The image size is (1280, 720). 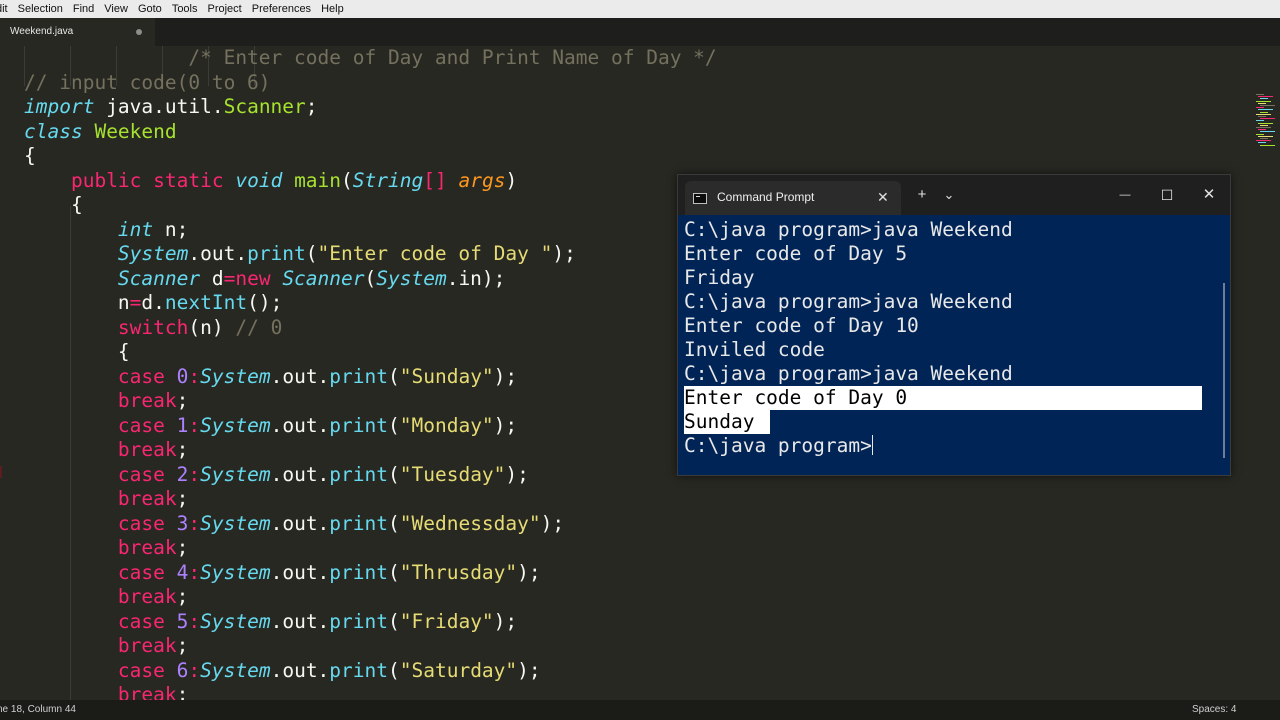 I want to click on code-line: switch(n) // 0, so click(x=370, y=328).